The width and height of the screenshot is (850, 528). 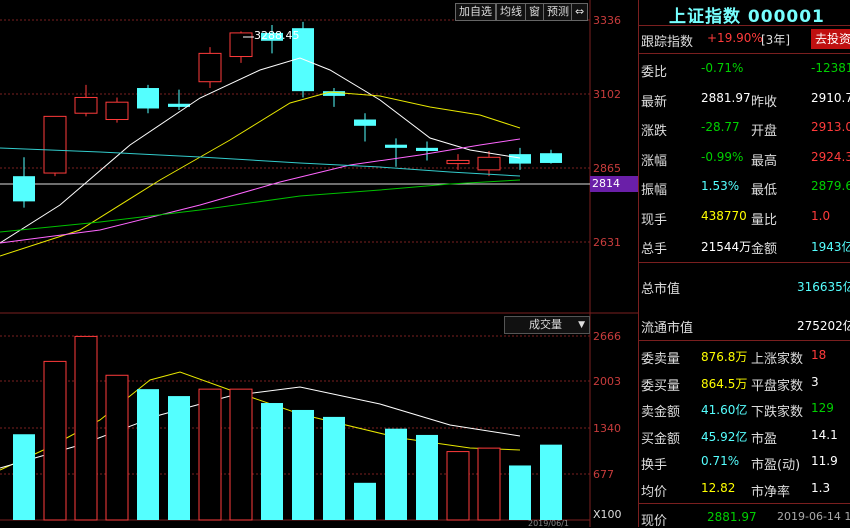 What do you see at coordinates (821, 487) in the screenshot?
I see `row-value-2: 1.3` at bounding box center [821, 487].